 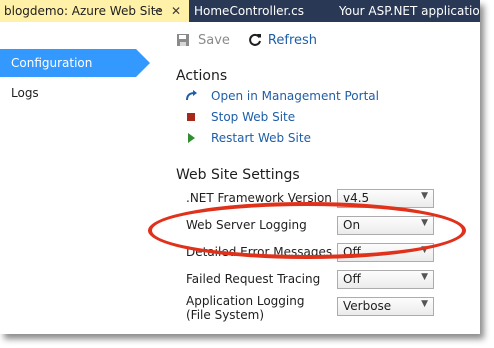 I want to click on action-label: Open in Management Portal, so click(x=295, y=96).